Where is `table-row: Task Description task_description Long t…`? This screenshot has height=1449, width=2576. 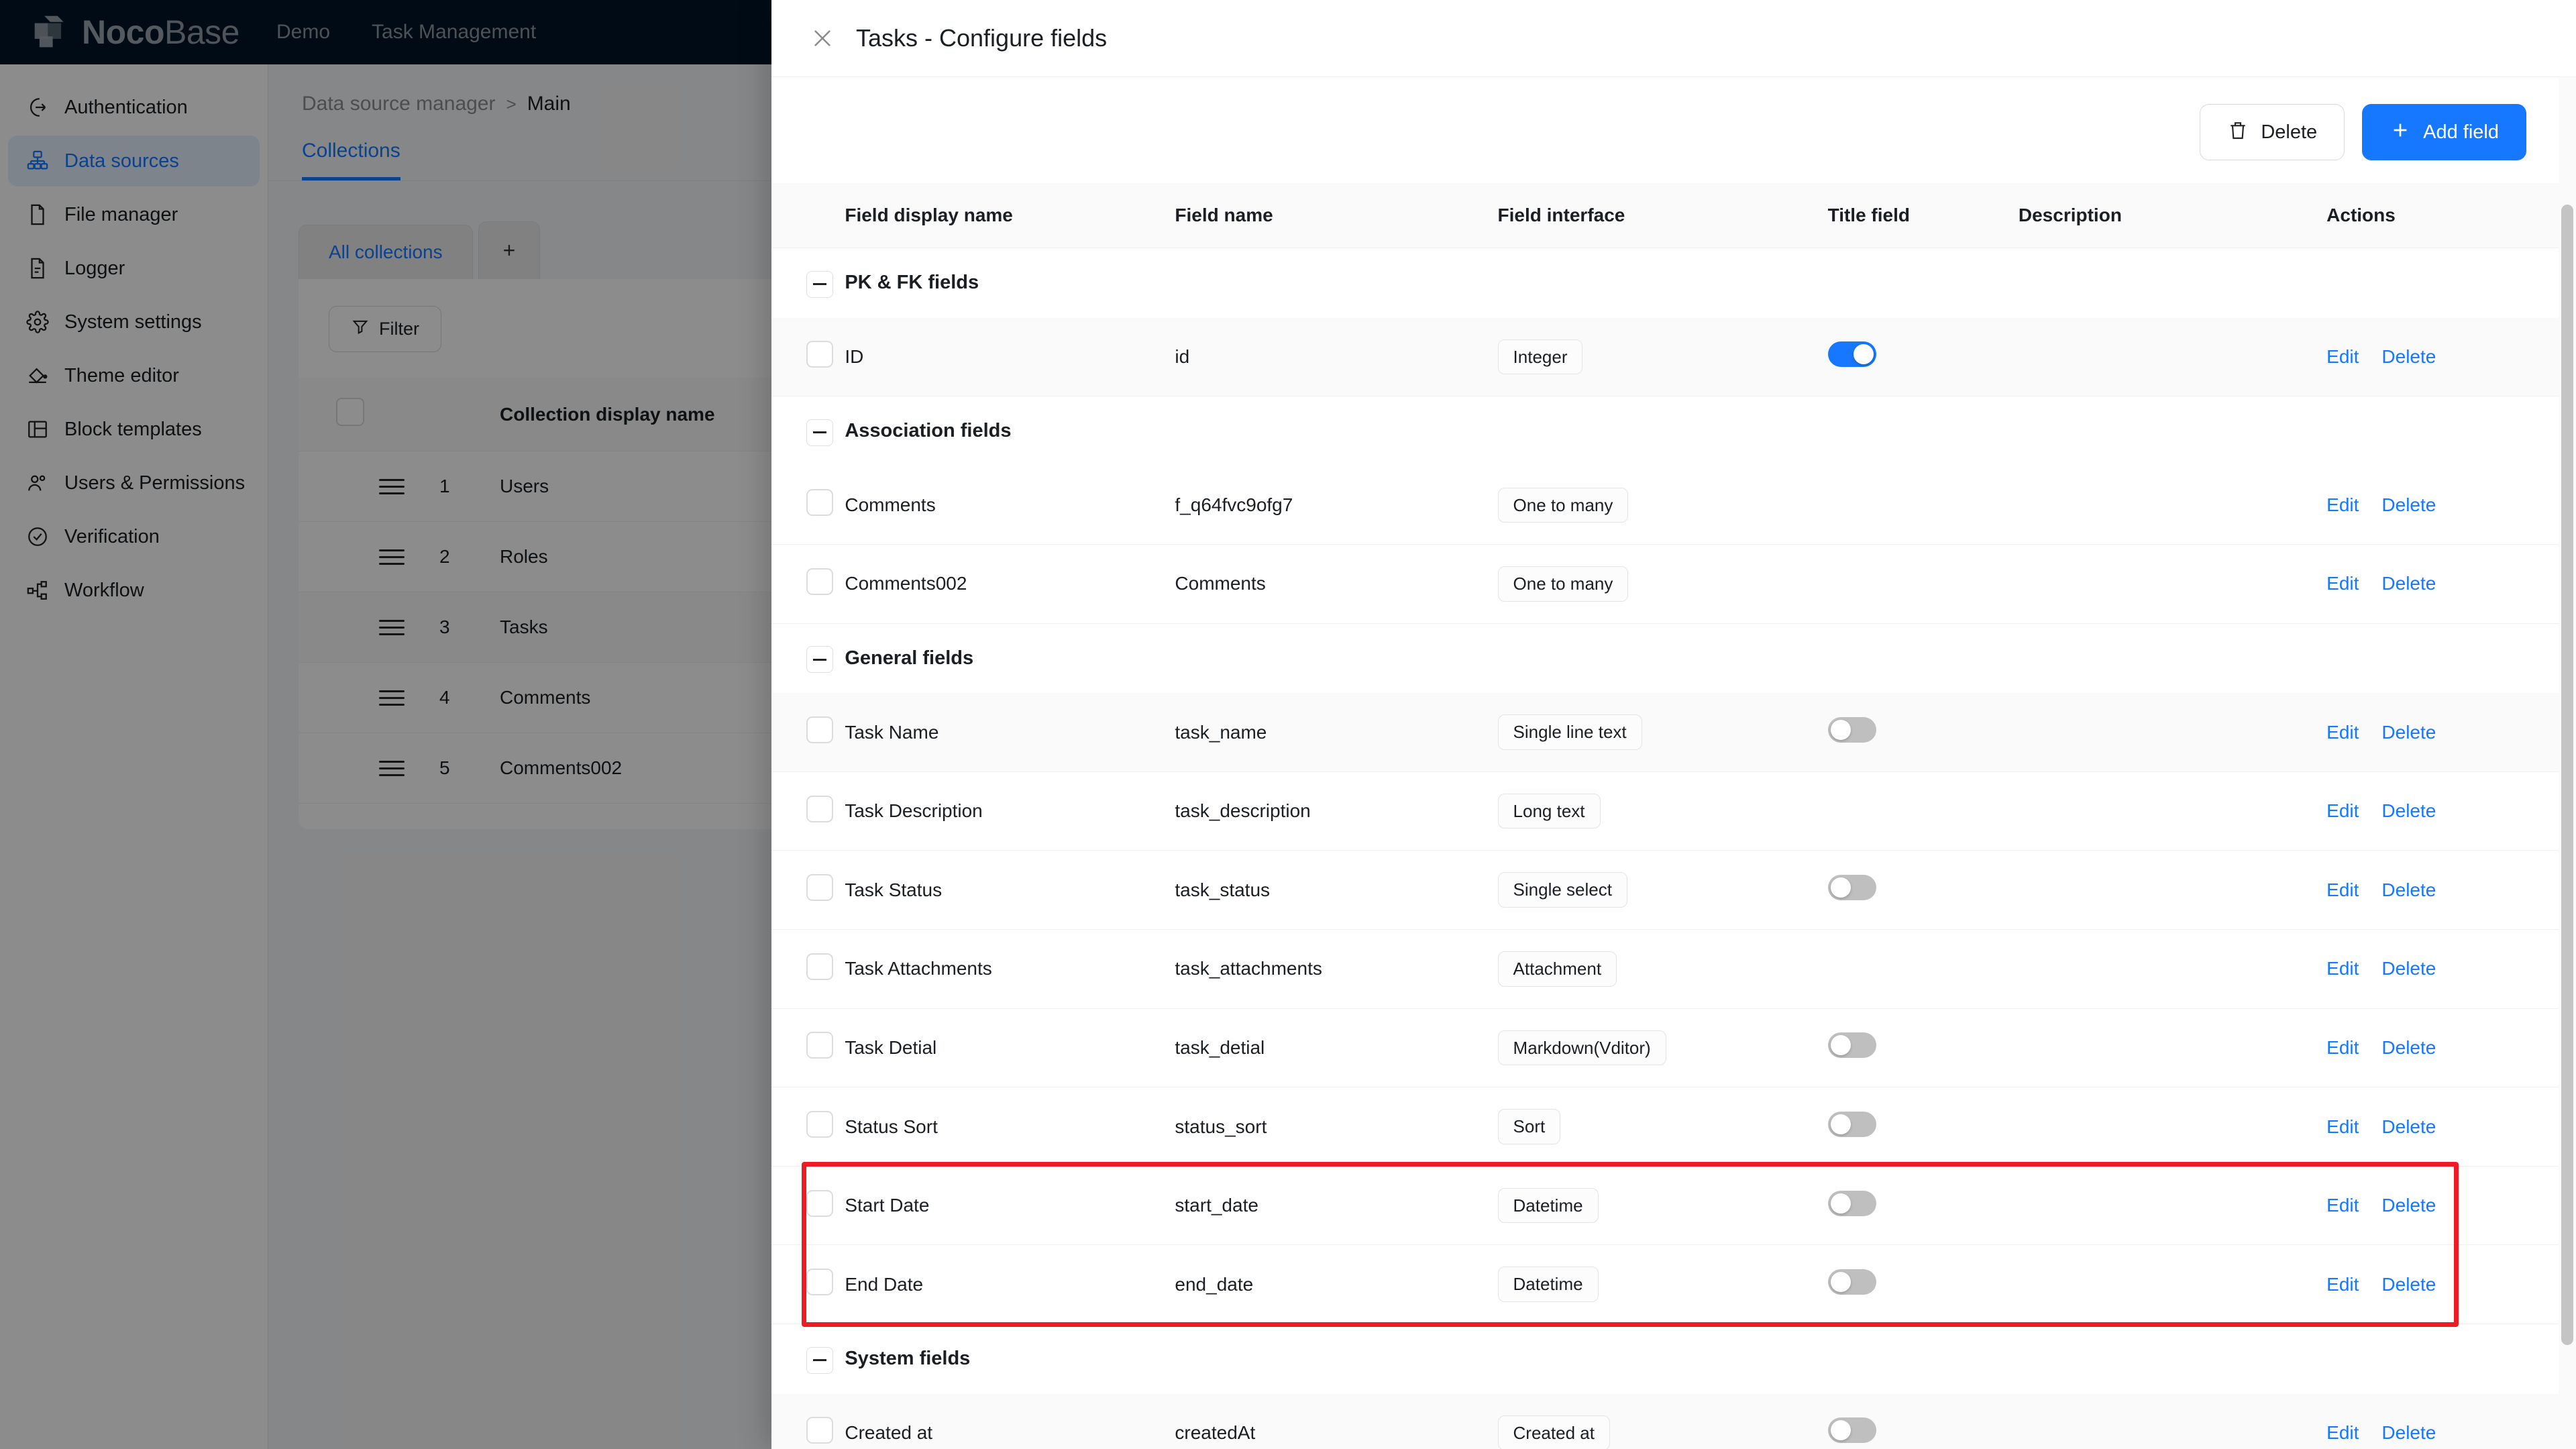
table-row: Task Description task_description Long t… is located at coordinates (1673, 811).